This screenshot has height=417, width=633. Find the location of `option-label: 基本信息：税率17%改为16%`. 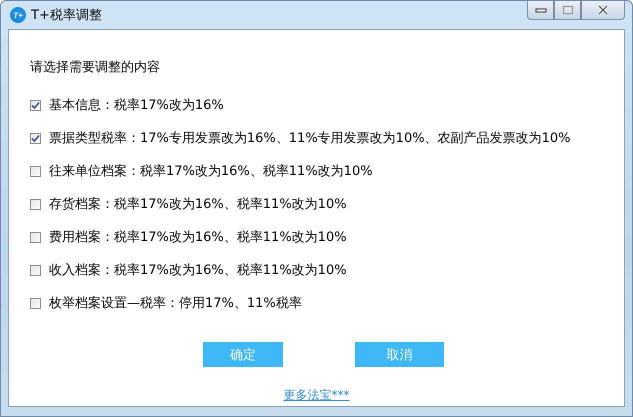

option-label: 基本信息：税率17%改为16% is located at coordinates (136, 105).